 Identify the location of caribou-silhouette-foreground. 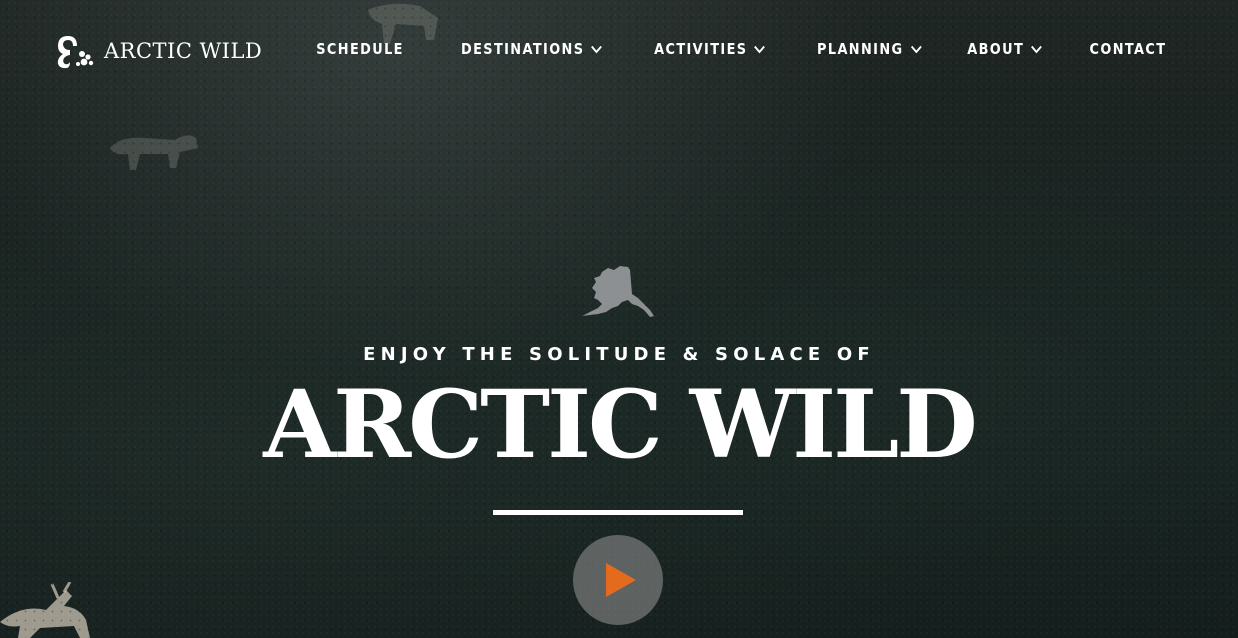
(45, 610).